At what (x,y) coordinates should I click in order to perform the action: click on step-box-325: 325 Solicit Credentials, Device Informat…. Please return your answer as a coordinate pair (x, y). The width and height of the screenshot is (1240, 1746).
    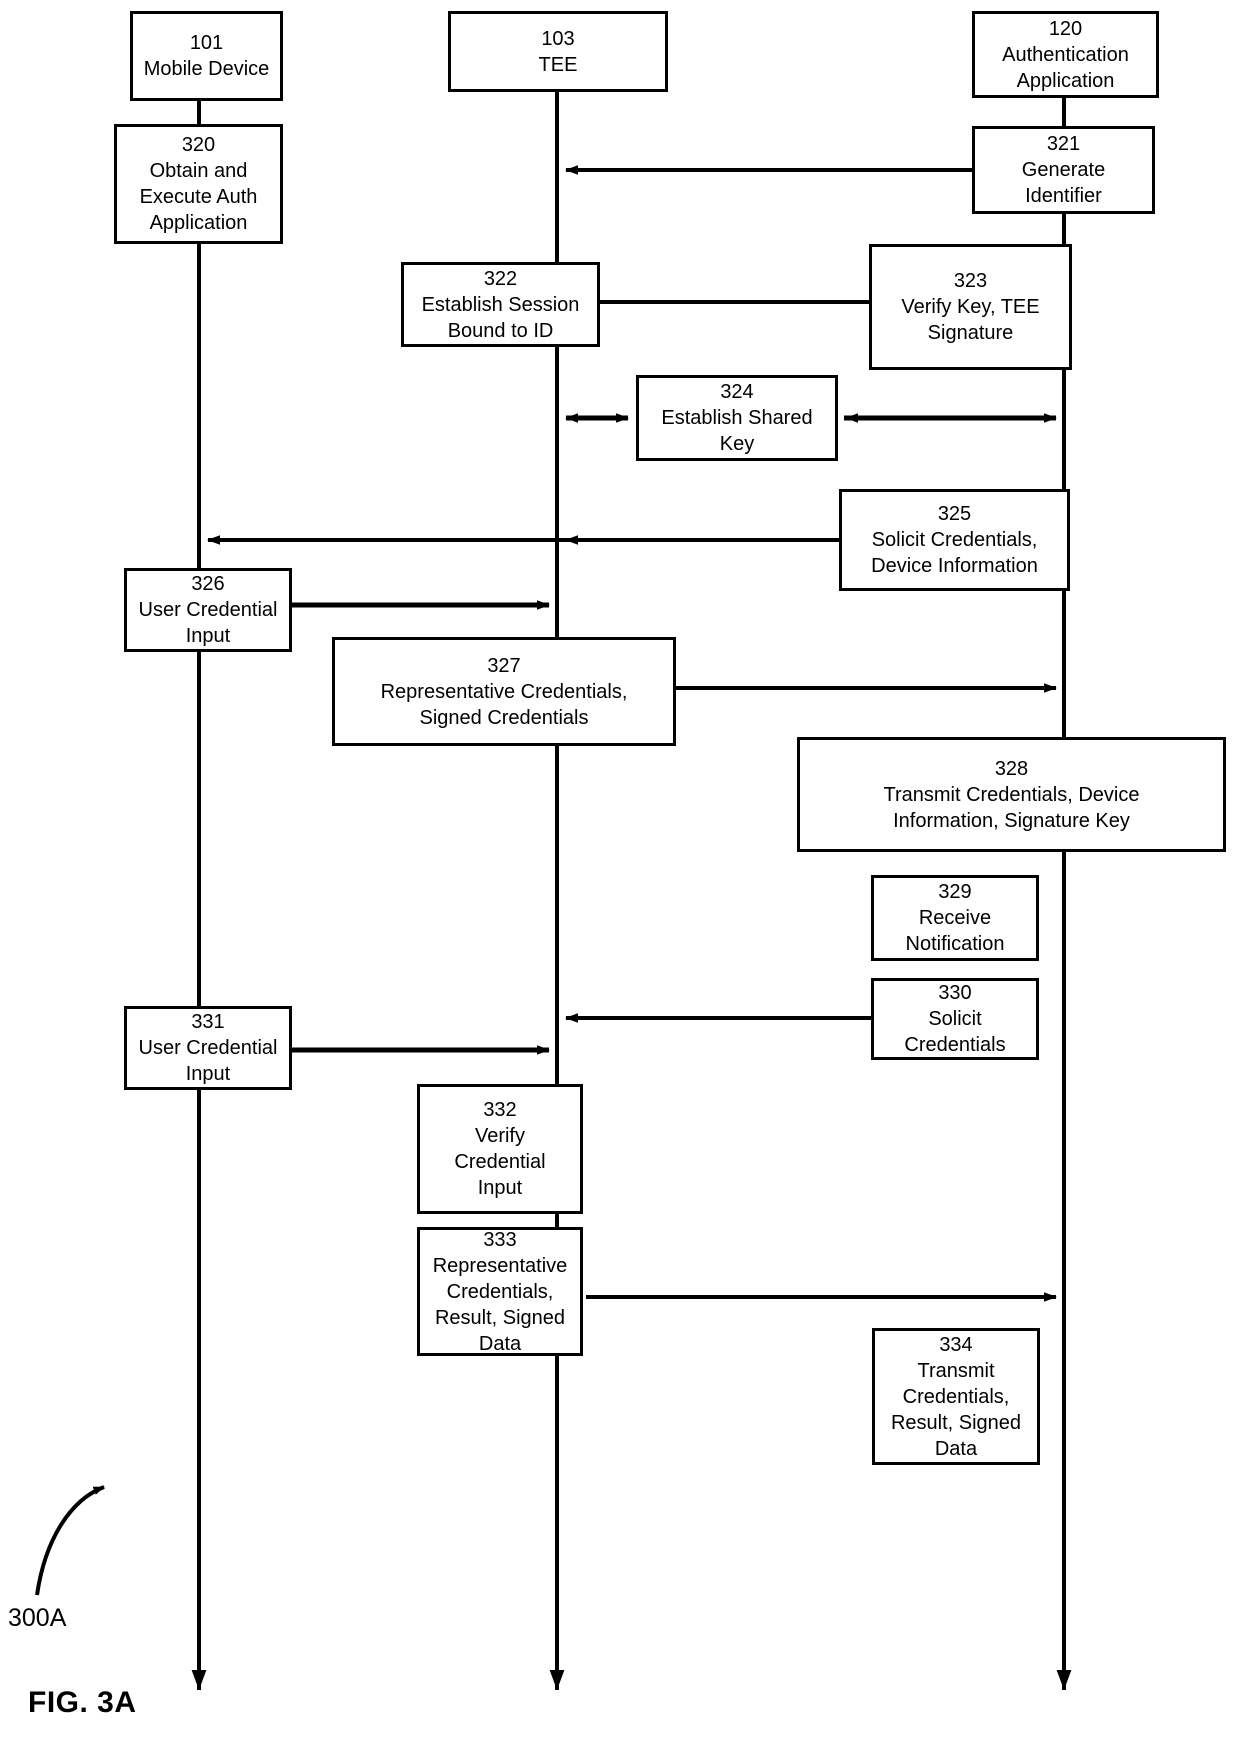
    Looking at the image, I should click on (954, 540).